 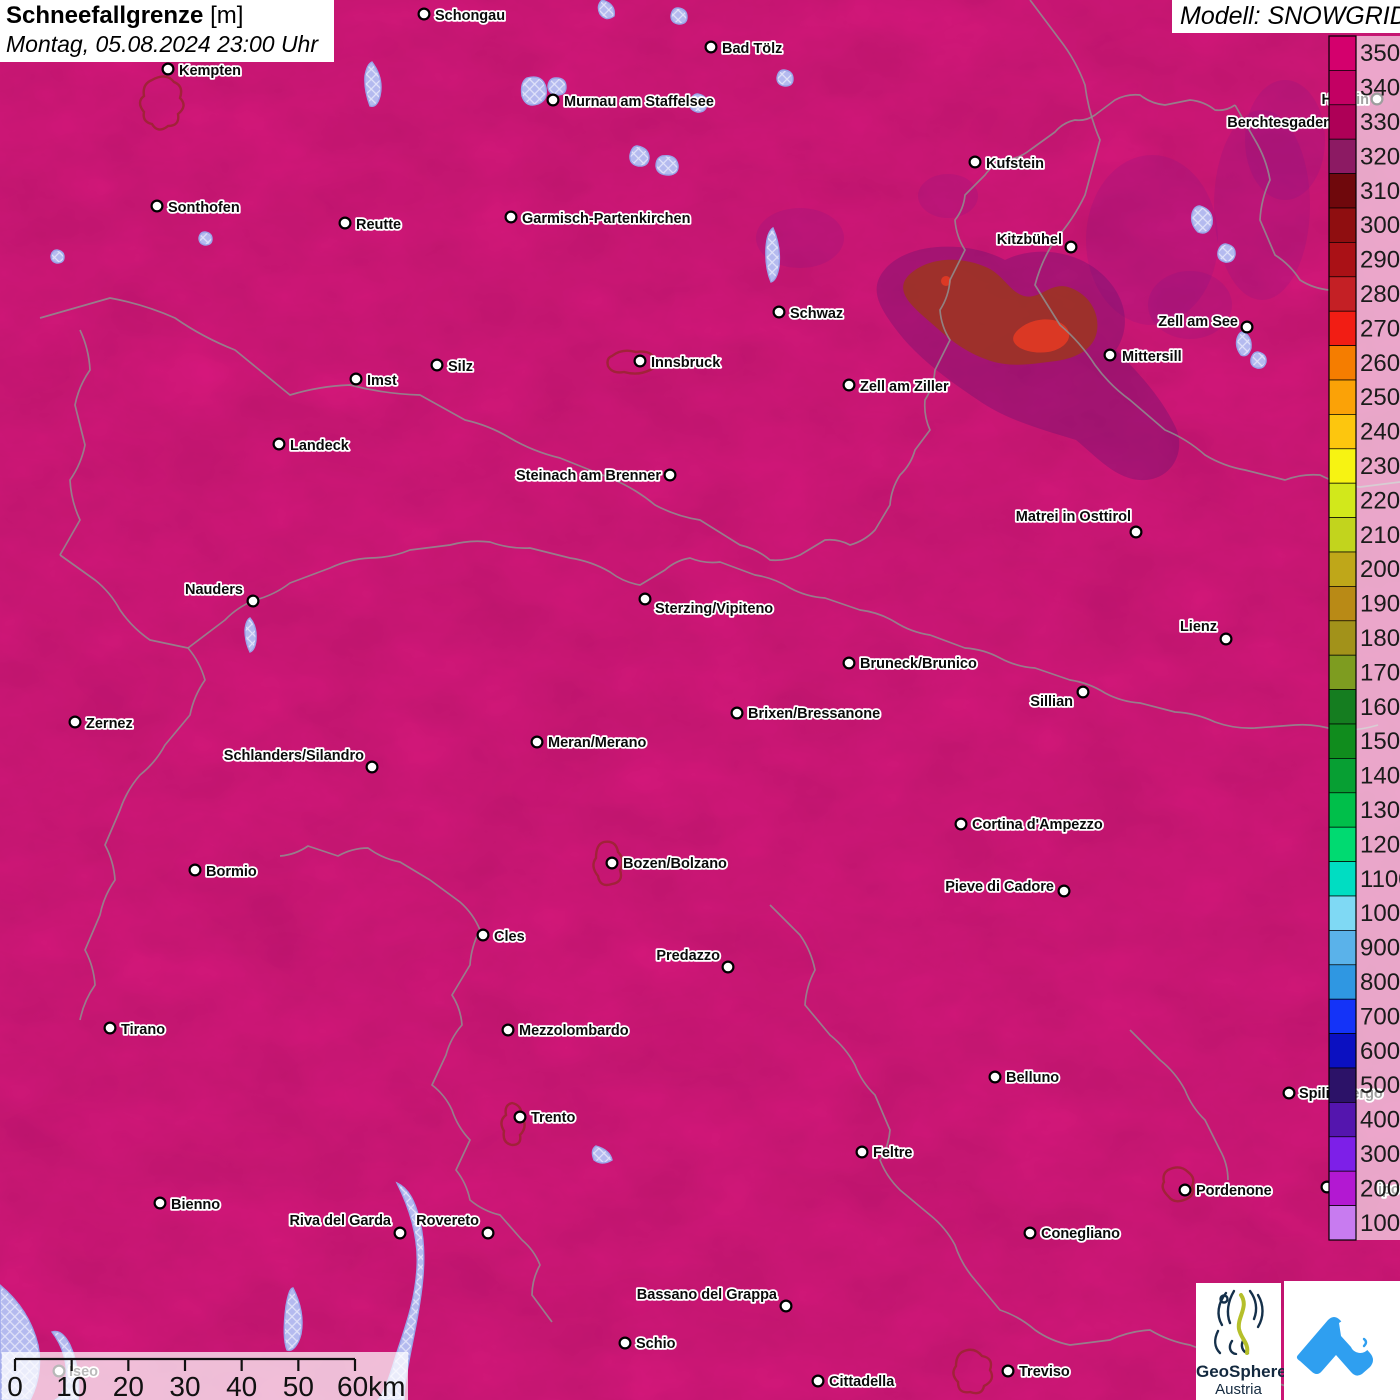 What do you see at coordinates (15, 1385) in the screenshot?
I see `scalebar-label: 0` at bounding box center [15, 1385].